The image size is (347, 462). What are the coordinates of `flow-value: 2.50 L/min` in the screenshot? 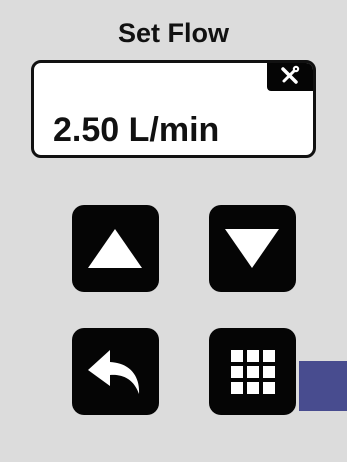 It's located at (136, 130).